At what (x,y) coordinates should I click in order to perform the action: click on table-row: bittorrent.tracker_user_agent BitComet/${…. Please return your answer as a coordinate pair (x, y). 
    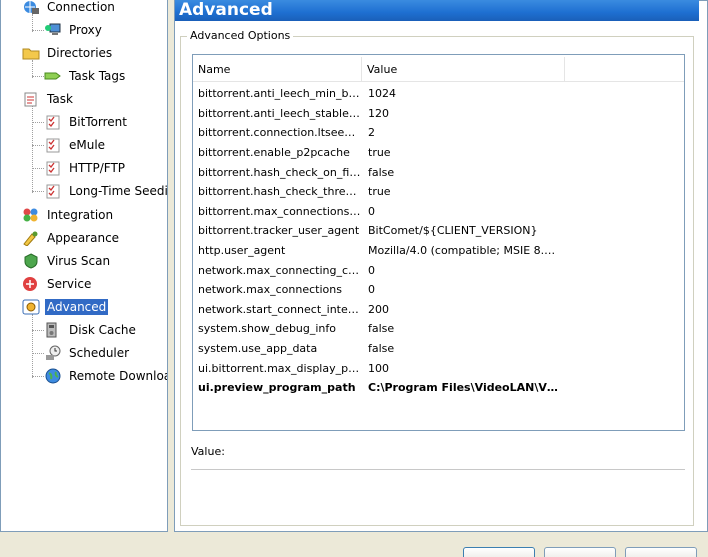
    Looking at the image, I should click on (438, 231).